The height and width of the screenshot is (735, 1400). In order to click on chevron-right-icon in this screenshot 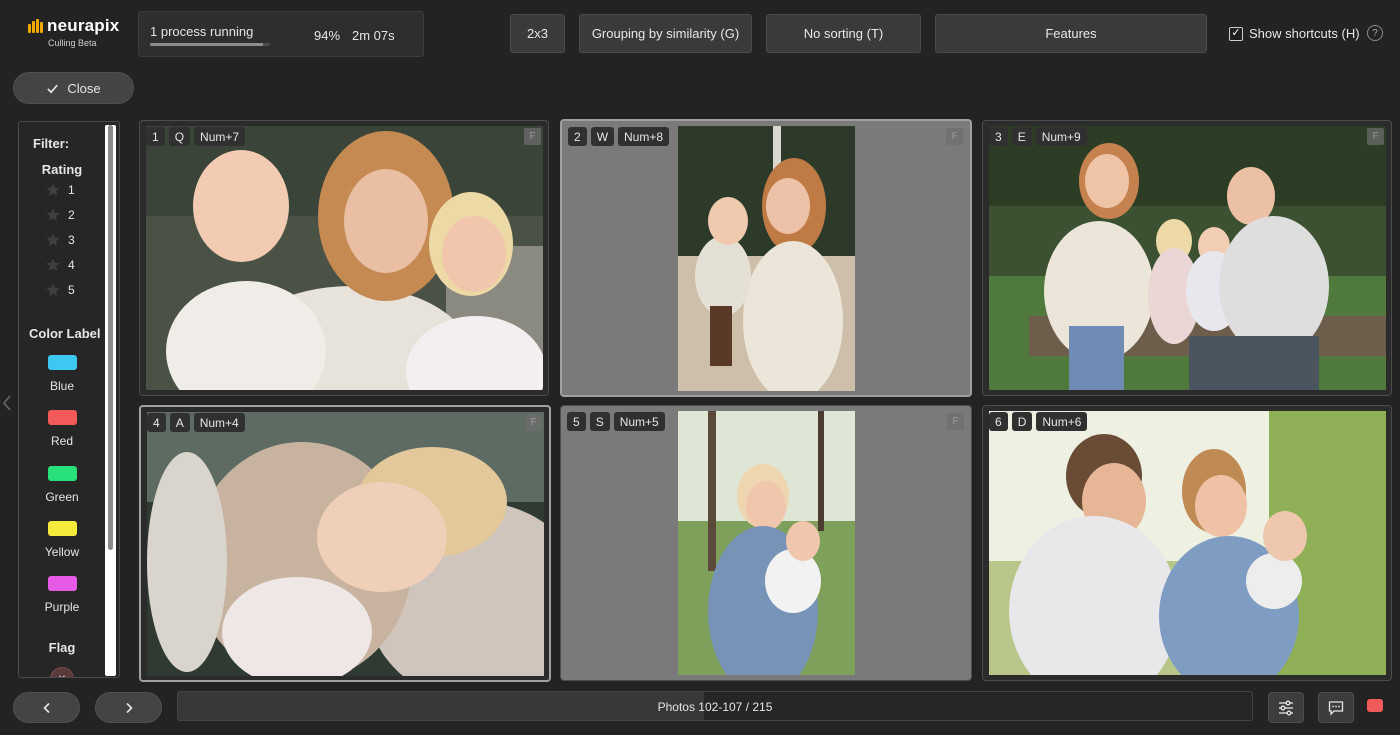, I will do `click(129, 707)`.